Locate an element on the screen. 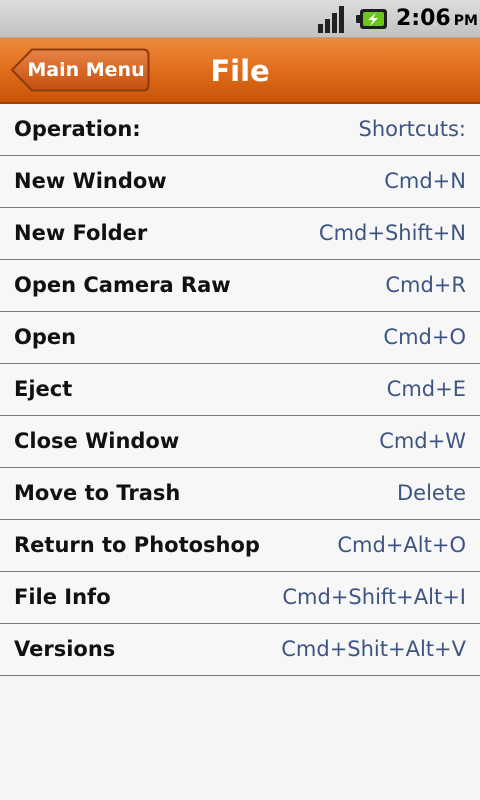  shortcut-keys: Cmd+W is located at coordinates (422, 441).